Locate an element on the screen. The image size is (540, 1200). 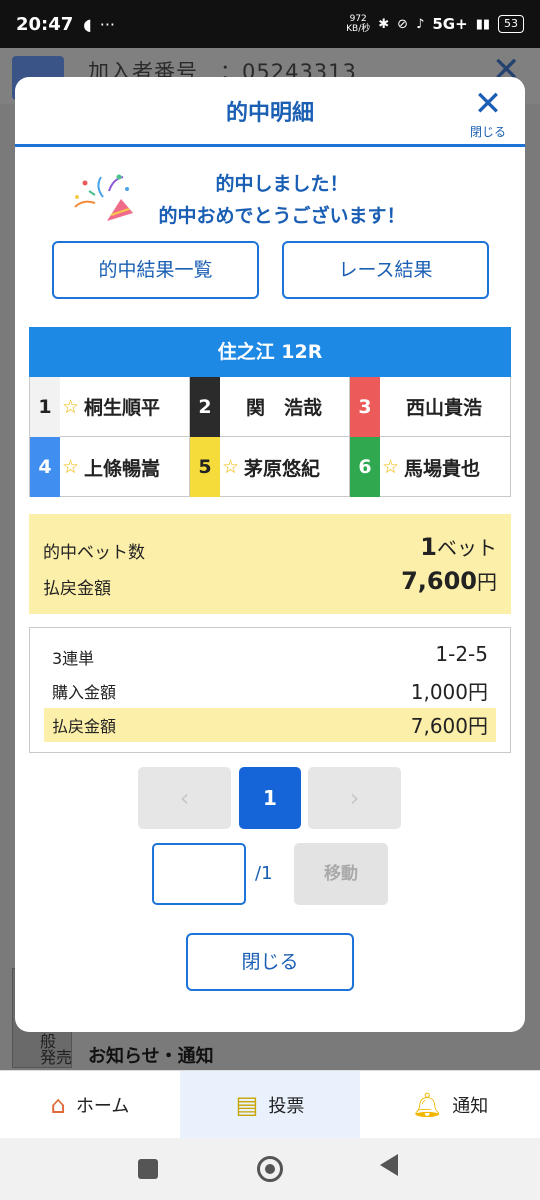
bet-count-value: 1ベット is located at coordinates (458, 547).